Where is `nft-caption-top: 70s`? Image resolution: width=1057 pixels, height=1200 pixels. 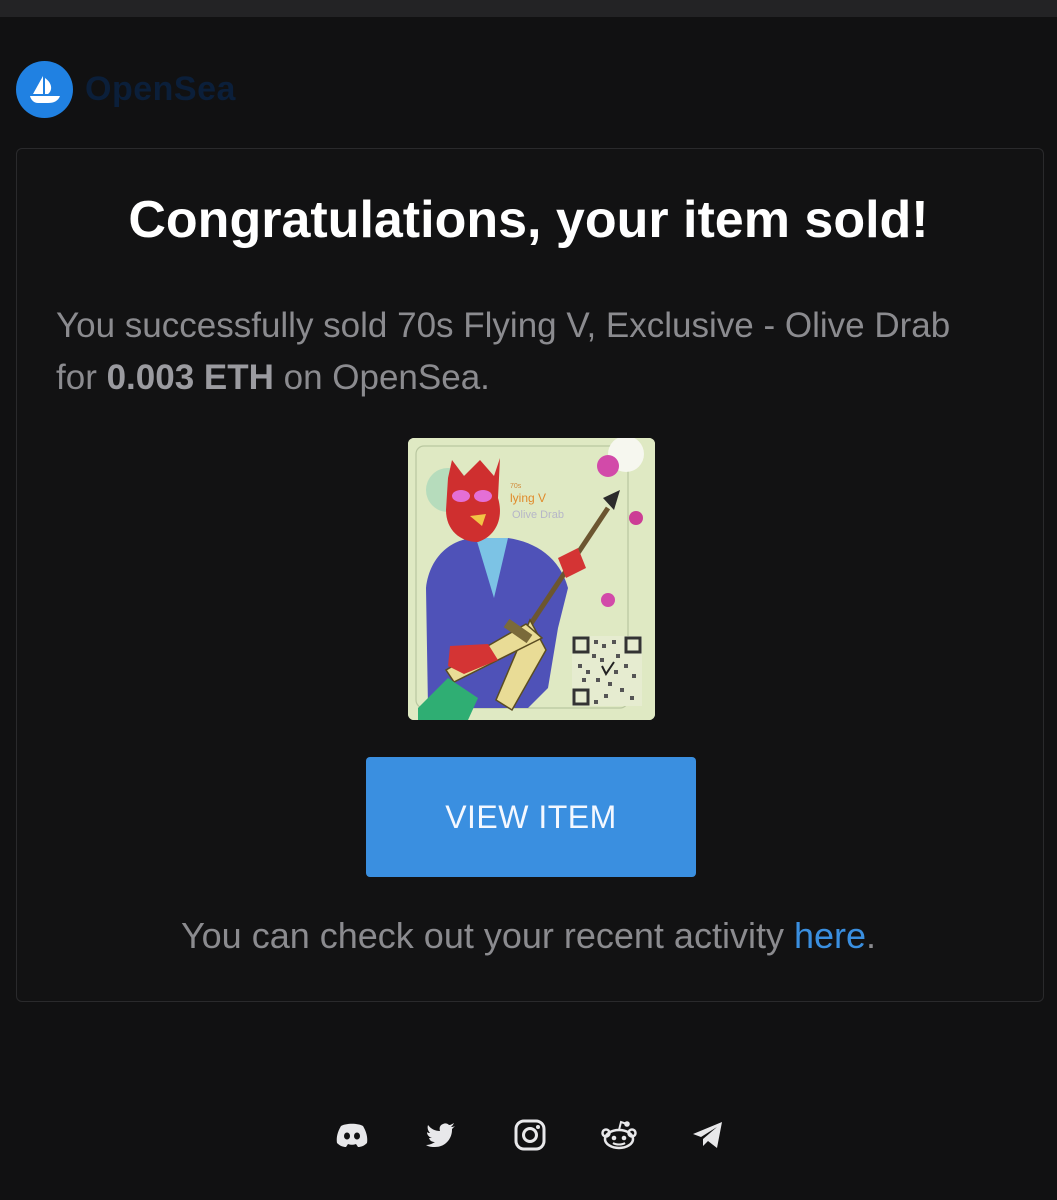 nft-caption-top: 70s is located at coordinates (516, 486).